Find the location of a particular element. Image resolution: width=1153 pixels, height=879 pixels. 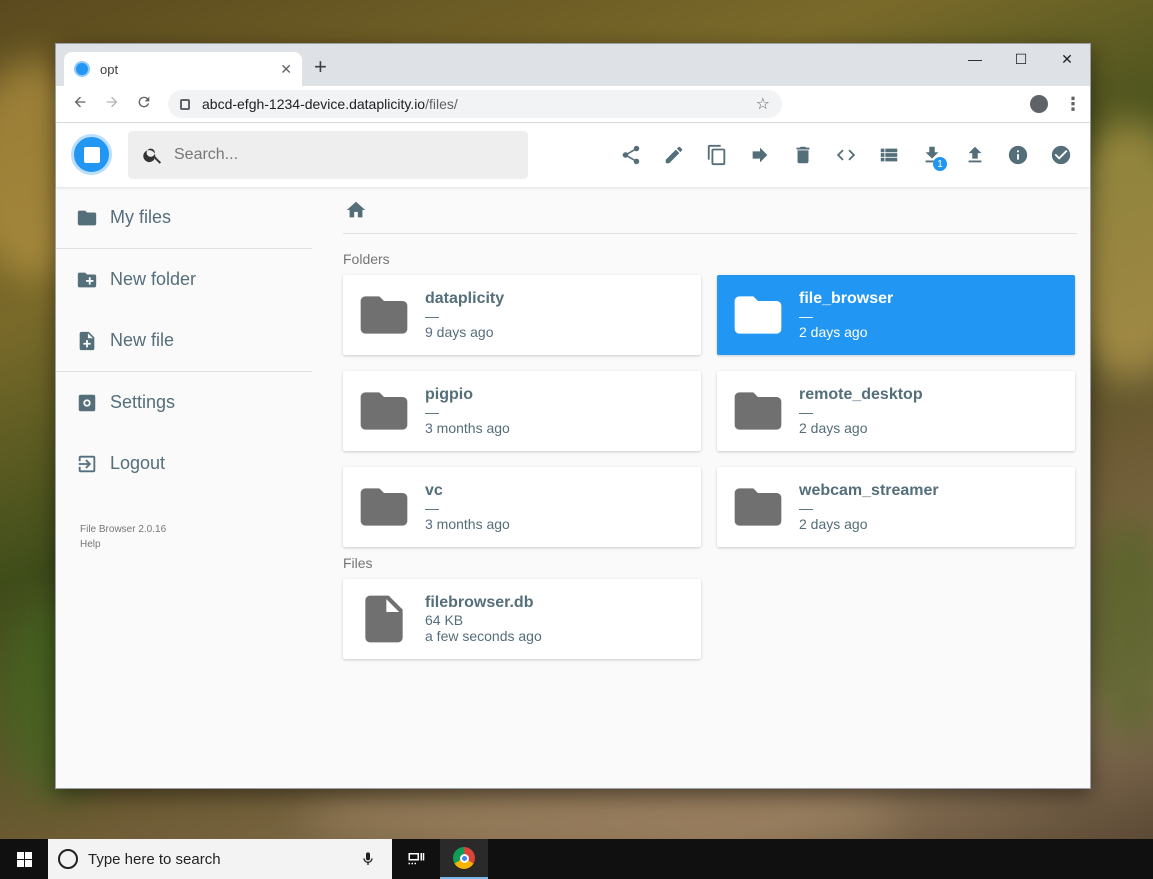

action-toolbar: 1 is located at coordinates (845, 155).